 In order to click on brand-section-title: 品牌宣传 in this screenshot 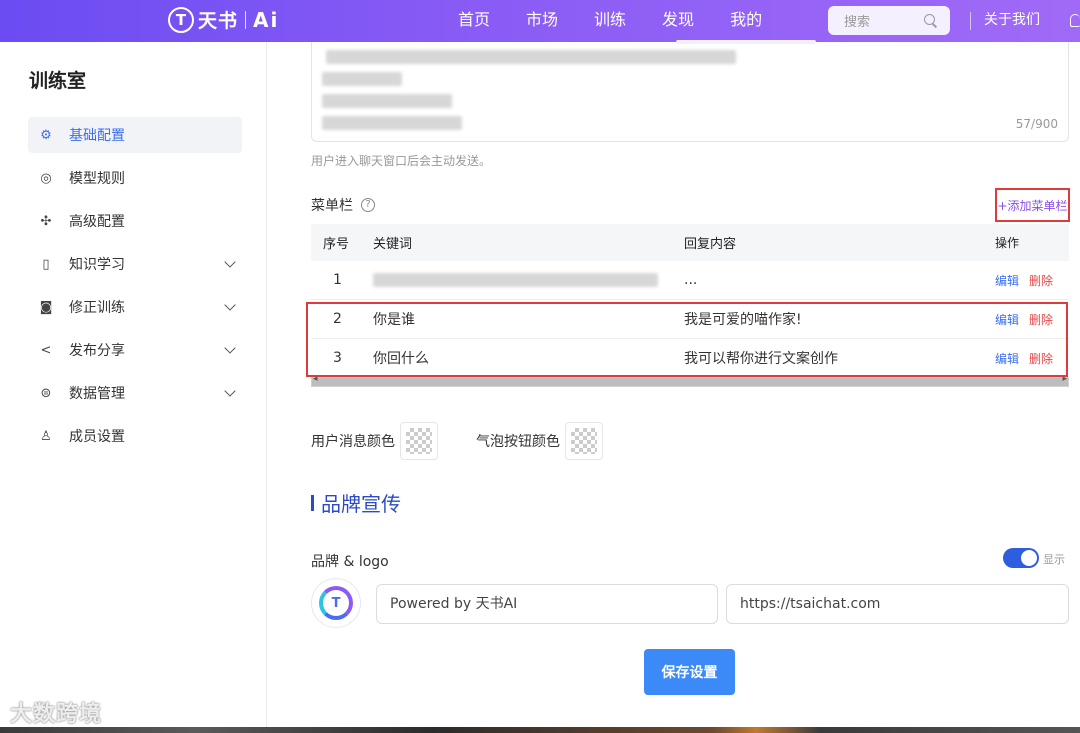, I will do `click(361, 504)`.